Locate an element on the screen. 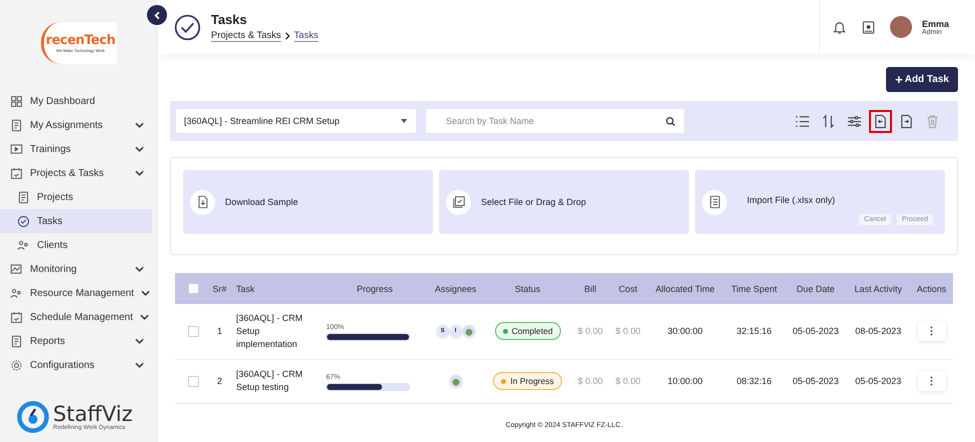 This screenshot has height=442, width=975. table-cell: 08-05-2023 is located at coordinates (878, 331).